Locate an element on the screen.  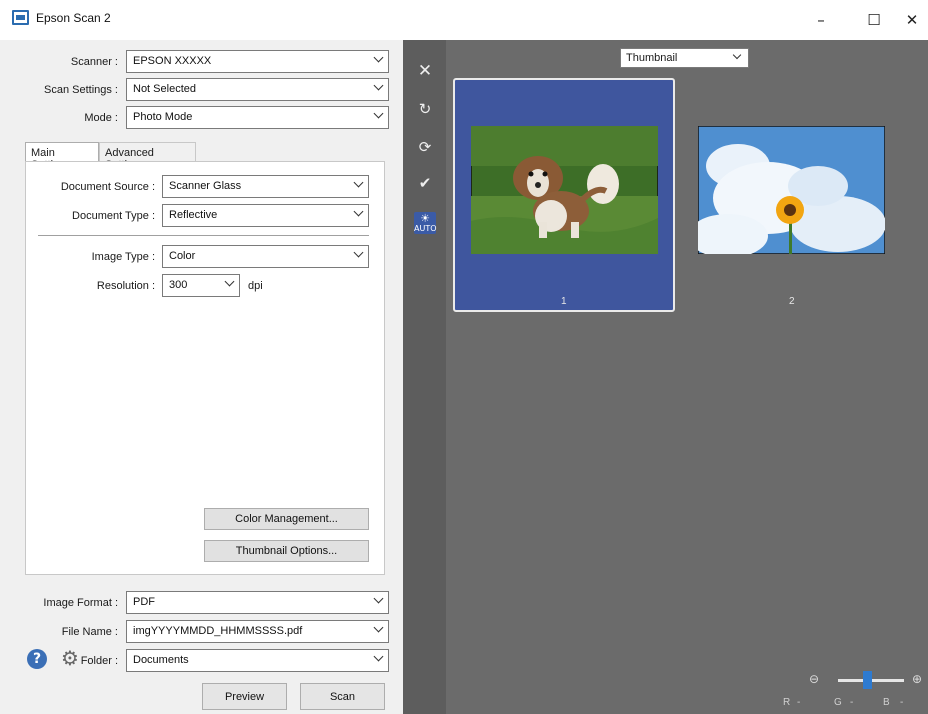
view-mode-value: Thumbnail is located at coordinates (652, 58).